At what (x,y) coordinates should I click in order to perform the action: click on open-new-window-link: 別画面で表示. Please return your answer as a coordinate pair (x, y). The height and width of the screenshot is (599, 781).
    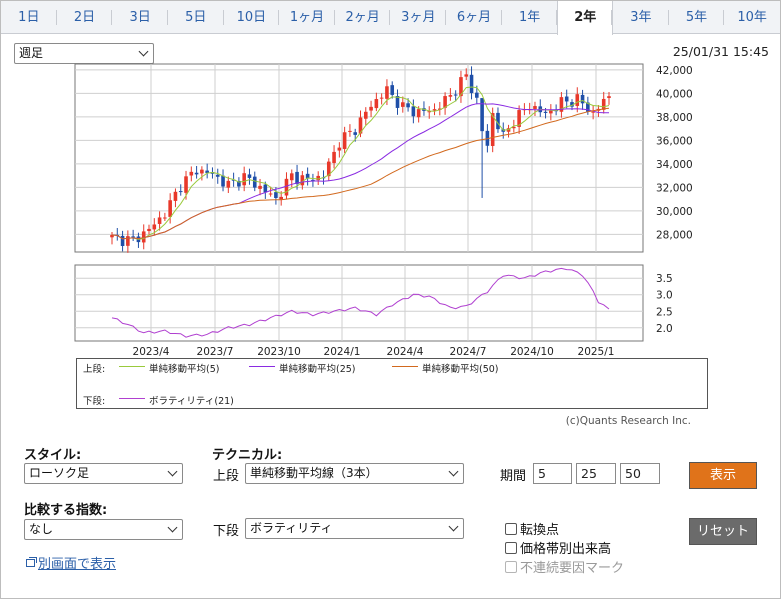
    Looking at the image, I should click on (71, 562).